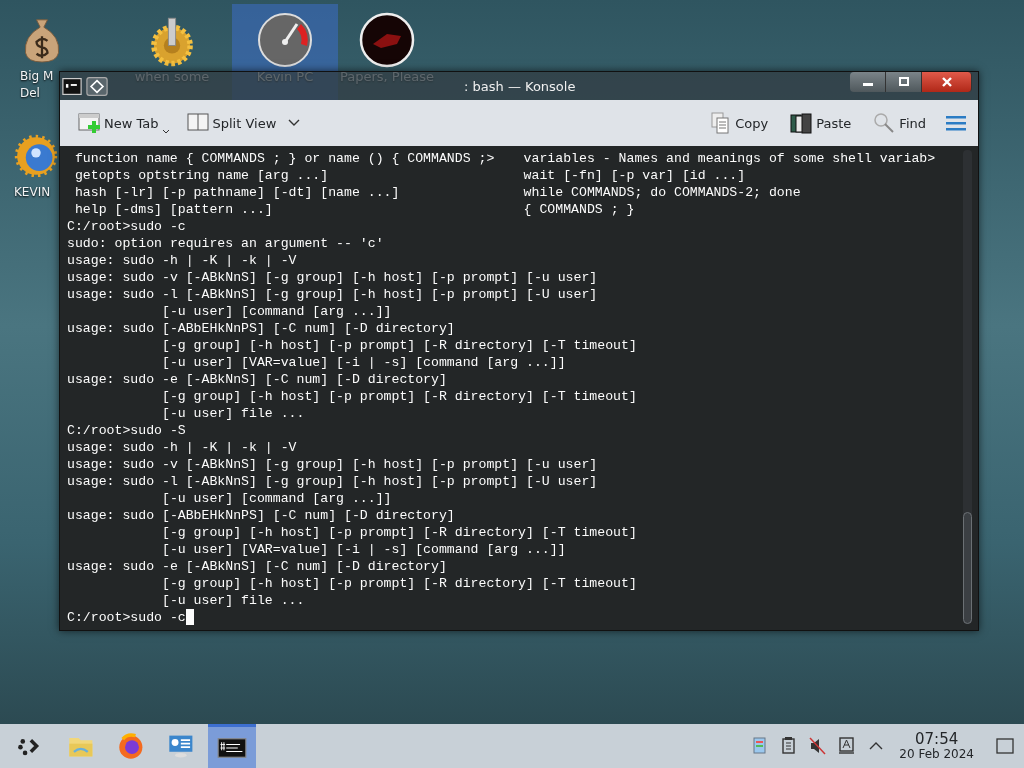  I want to click on close-button, so click(947, 82).